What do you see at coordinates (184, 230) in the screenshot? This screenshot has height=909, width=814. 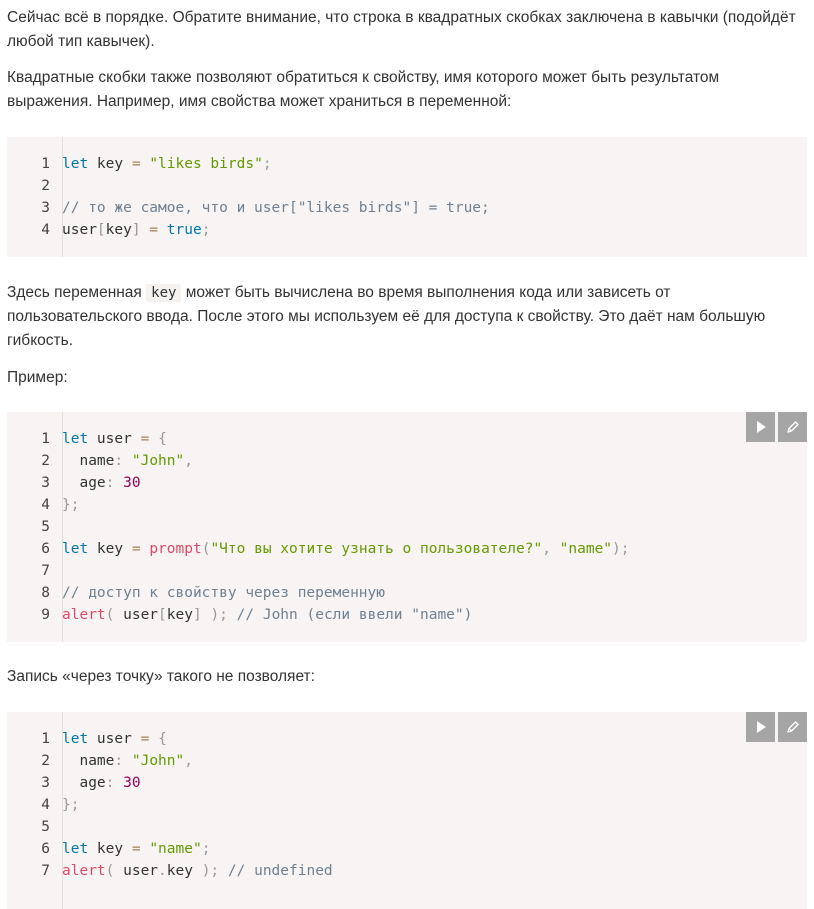 I see `code-token: true` at bounding box center [184, 230].